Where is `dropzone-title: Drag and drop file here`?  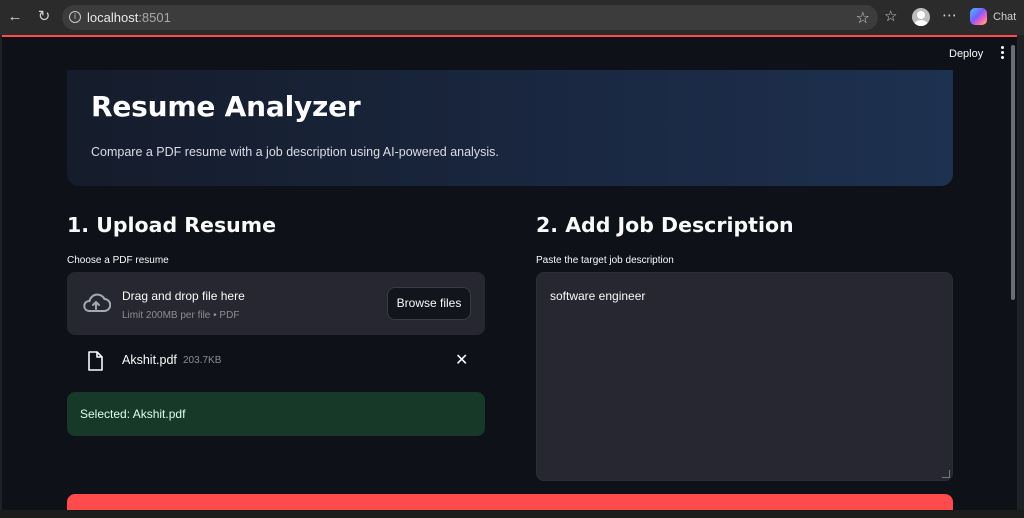 dropzone-title: Drag and drop file here is located at coordinates (183, 296).